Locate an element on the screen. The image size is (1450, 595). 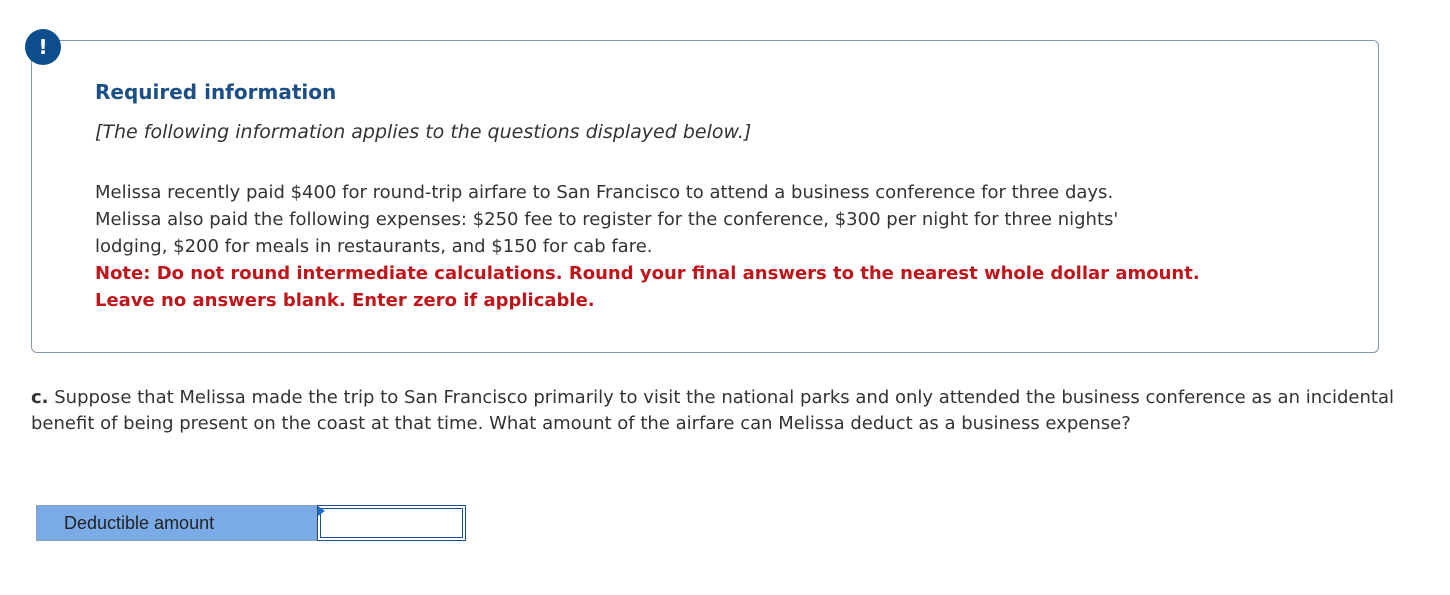
required-information-title: Required information is located at coordinates (216, 92).